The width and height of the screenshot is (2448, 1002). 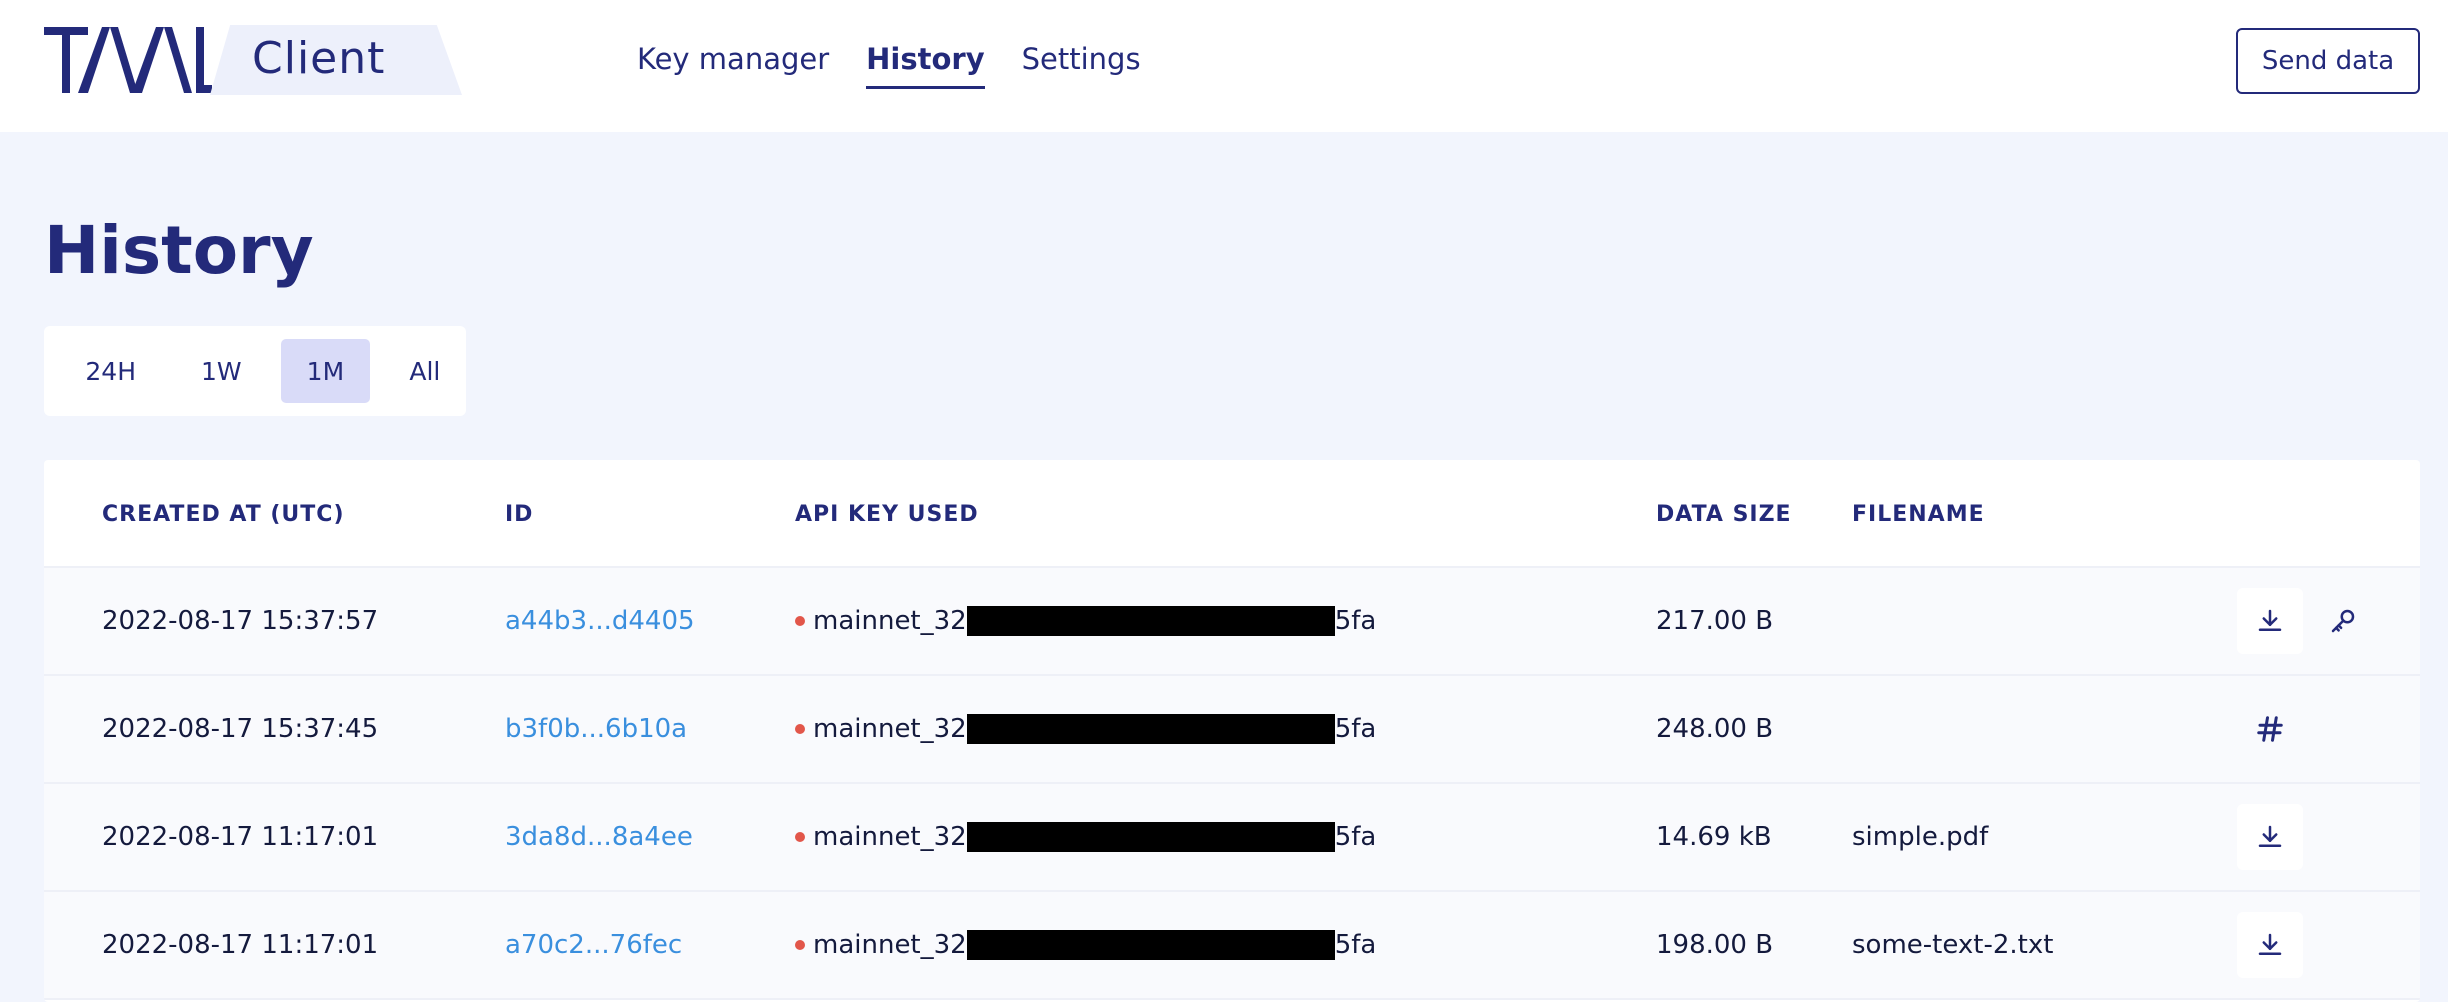 What do you see at coordinates (425, 371) in the screenshot?
I see `filter-all: All` at bounding box center [425, 371].